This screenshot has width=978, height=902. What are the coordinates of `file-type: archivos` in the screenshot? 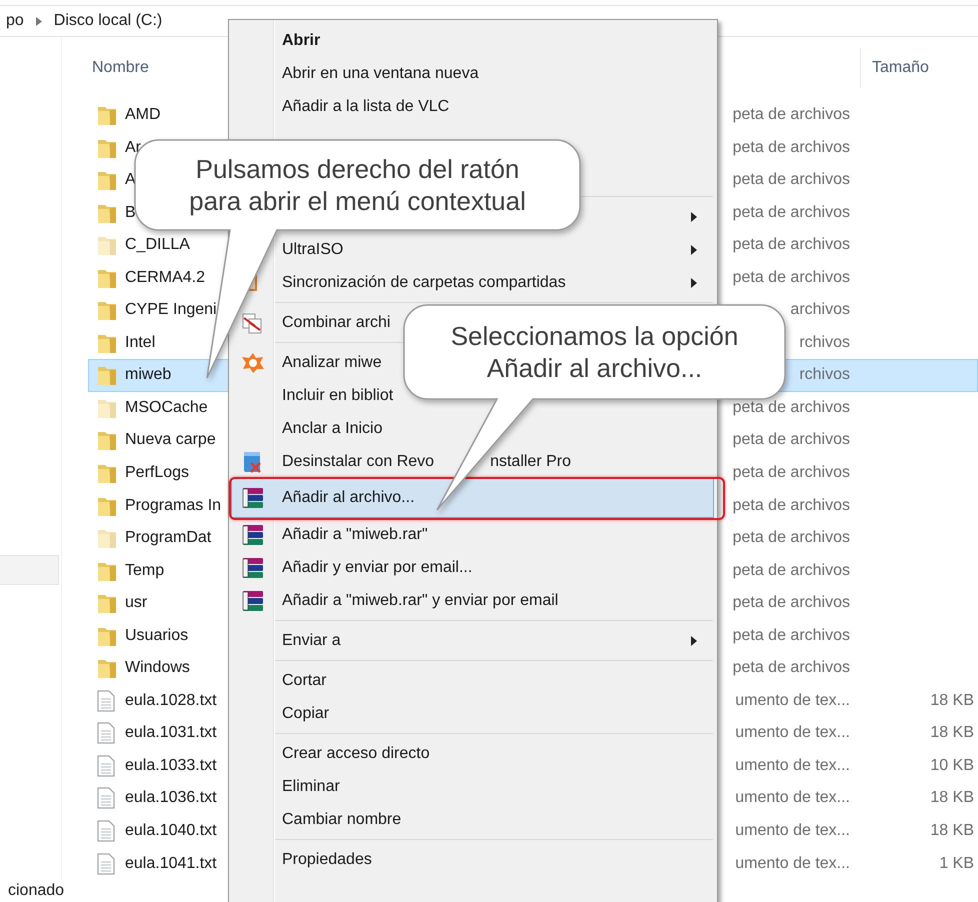 It's located at (820, 310).